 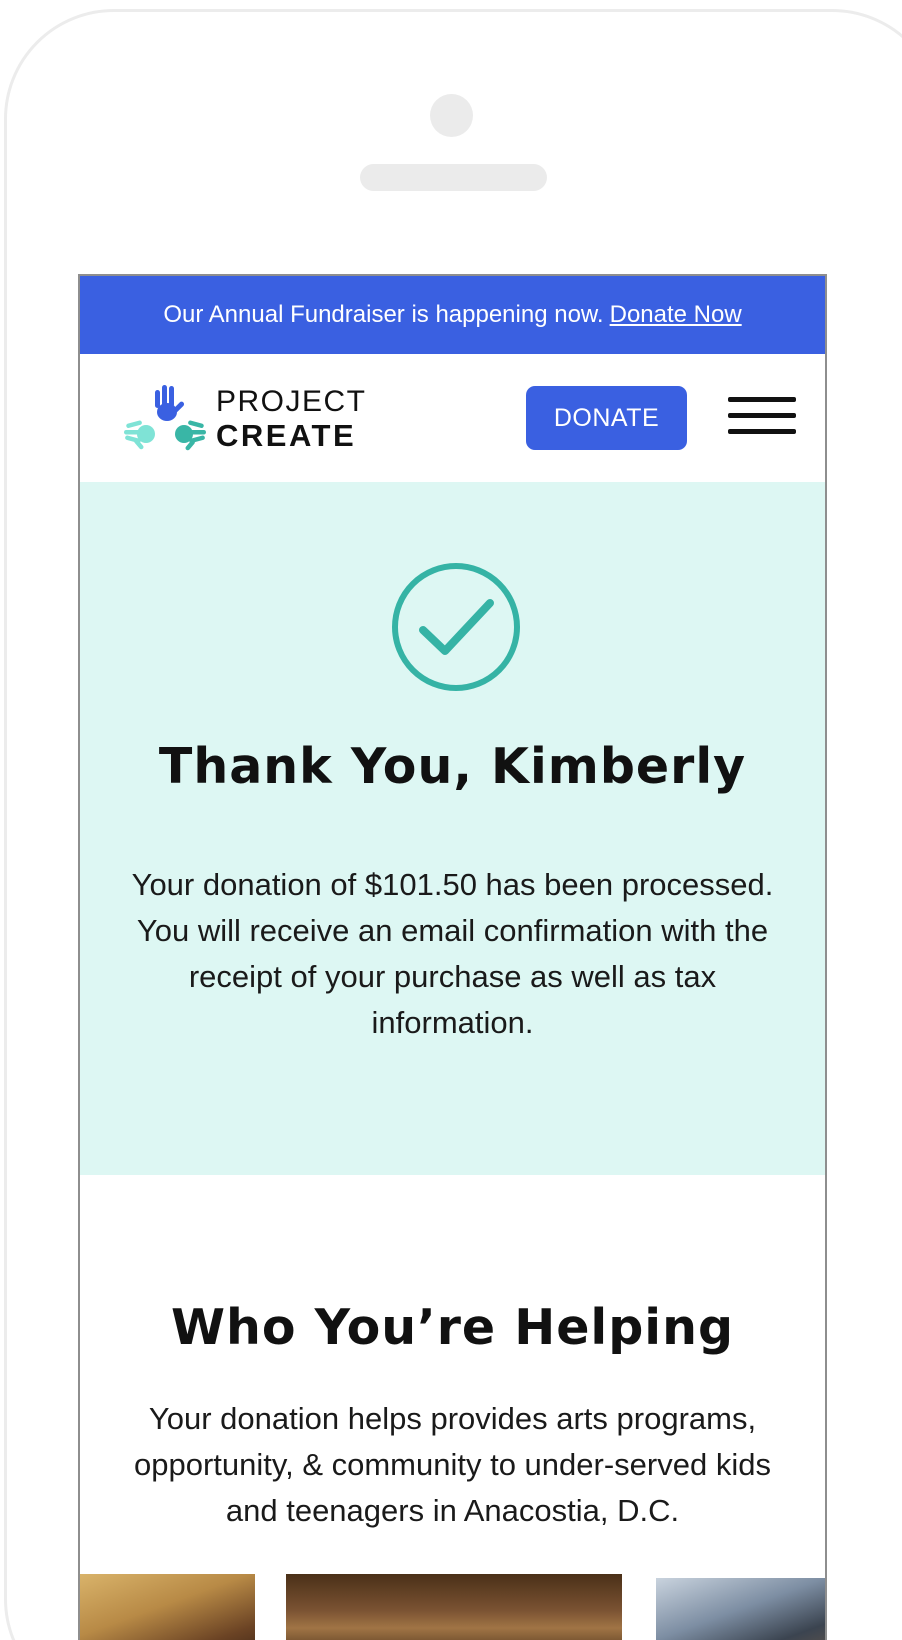 What do you see at coordinates (165, 418) in the screenshot?
I see `hands-logo-icon` at bounding box center [165, 418].